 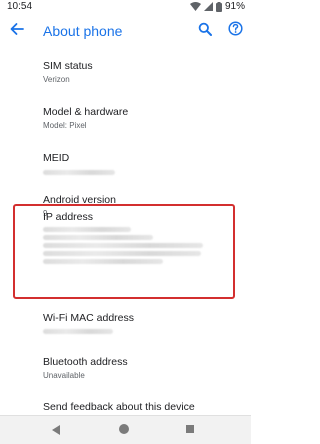 What do you see at coordinates (234, 6) in the screenshot?
I see `battery-percent: 91%` at bounding box center [234, 6].